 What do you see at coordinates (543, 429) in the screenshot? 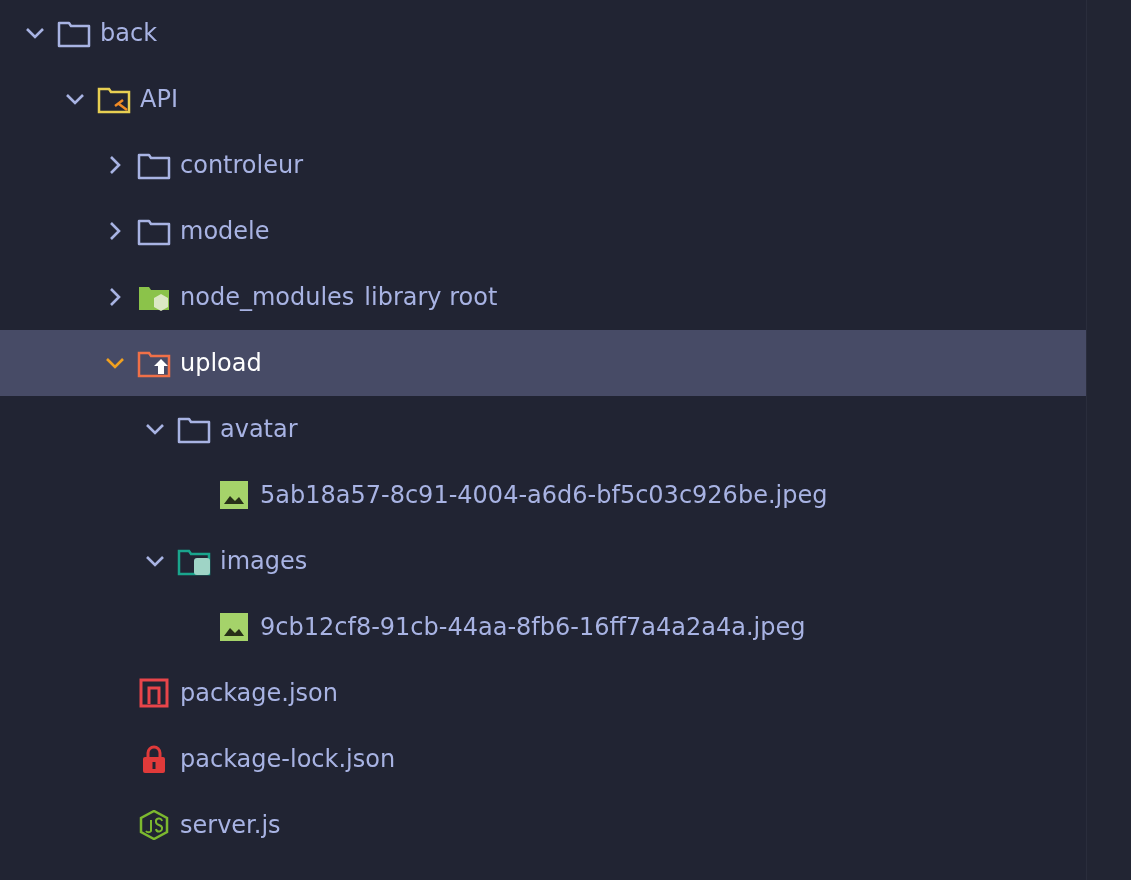
I see `tree-row: avatar` at bounding box center [543, 429].